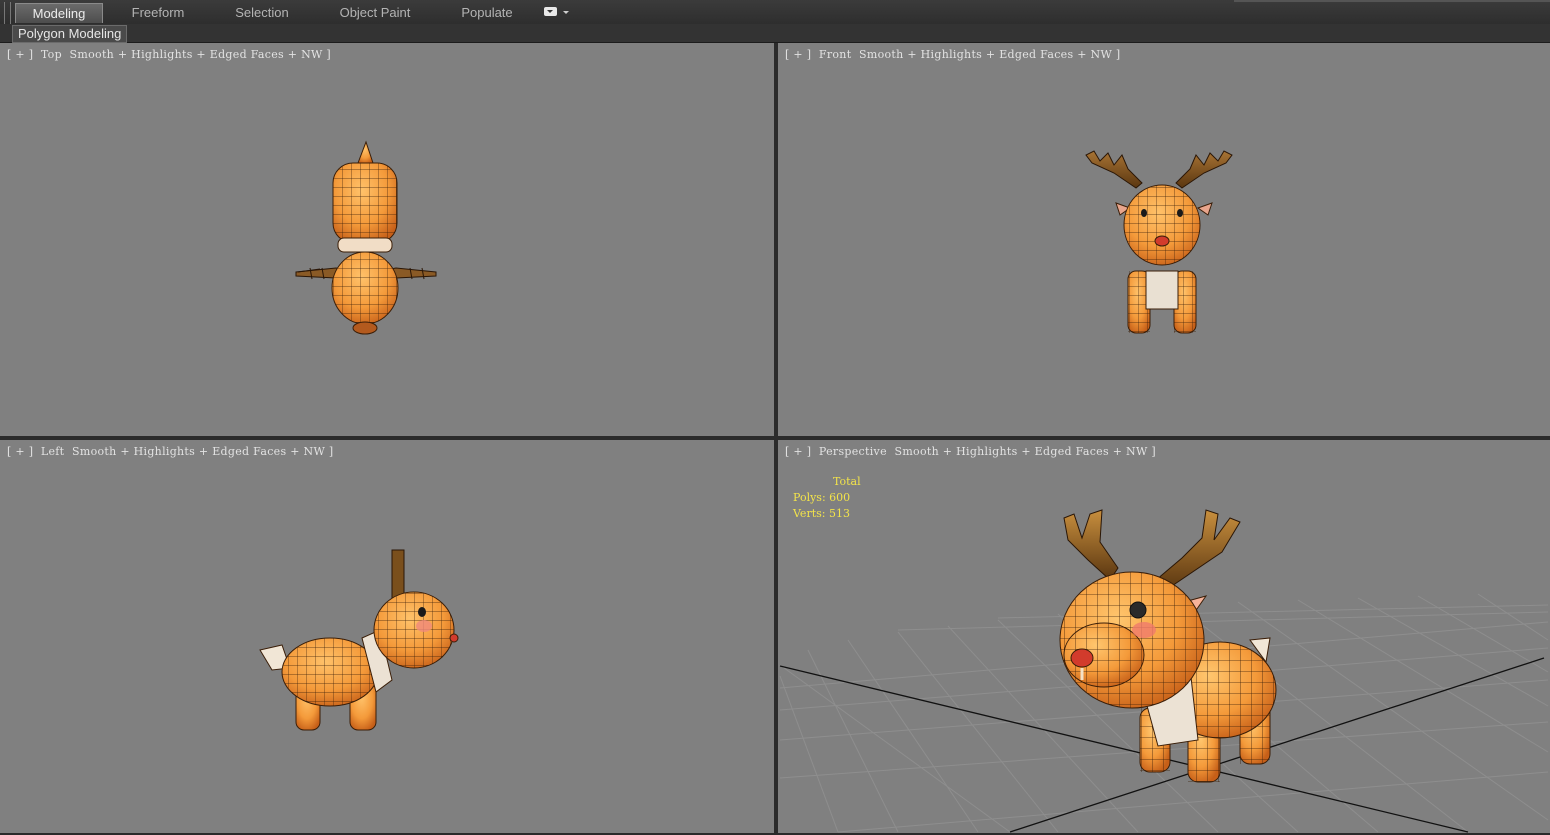 Image resolution: width=1550 pixels, height=835 pixels. Describe the element at coordinates (822, 497) in the screenshot. I see `stats-polys: Polys: 600` at that location.